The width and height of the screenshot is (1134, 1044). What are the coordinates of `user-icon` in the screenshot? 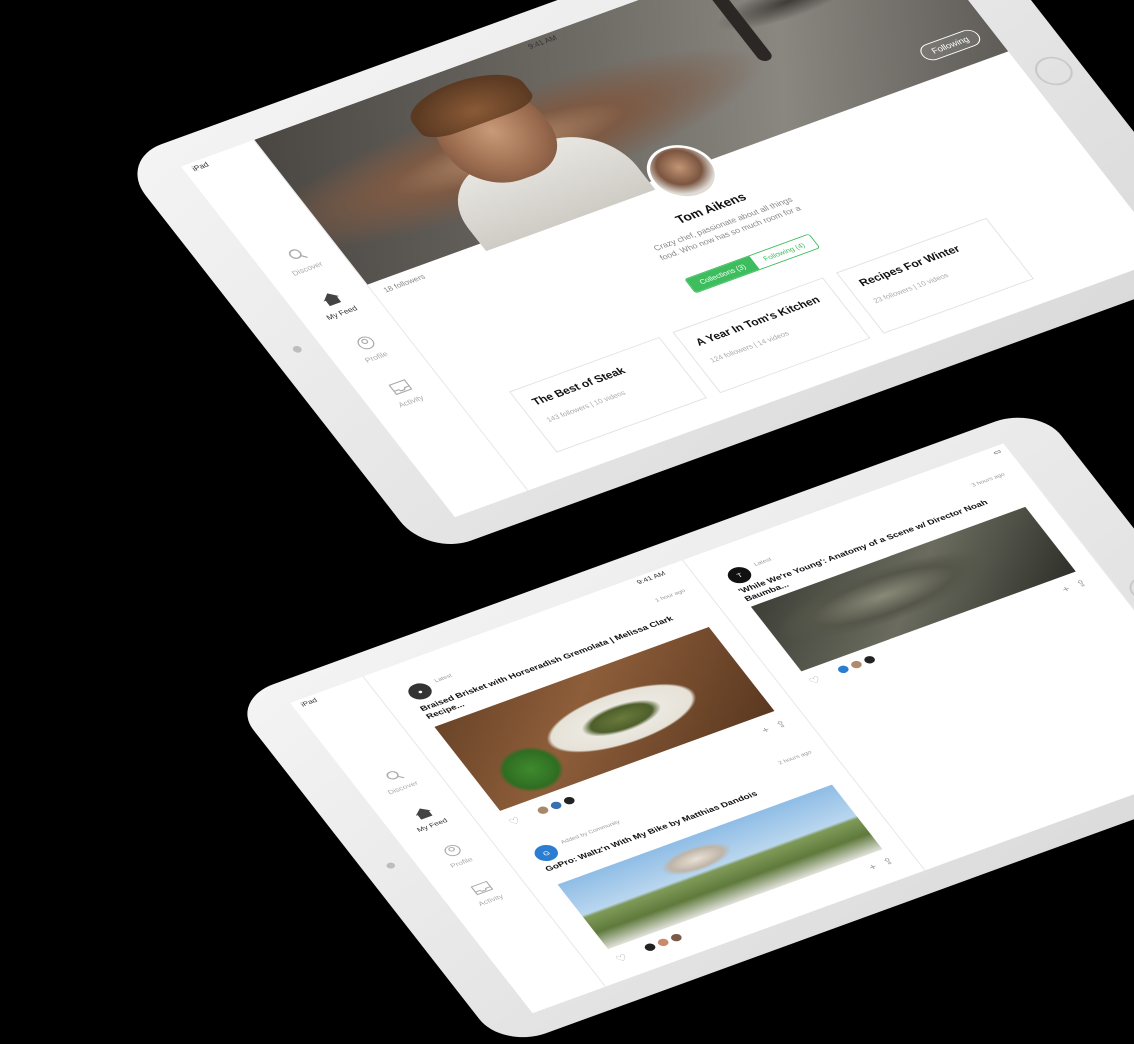 It's located at (365, 343).